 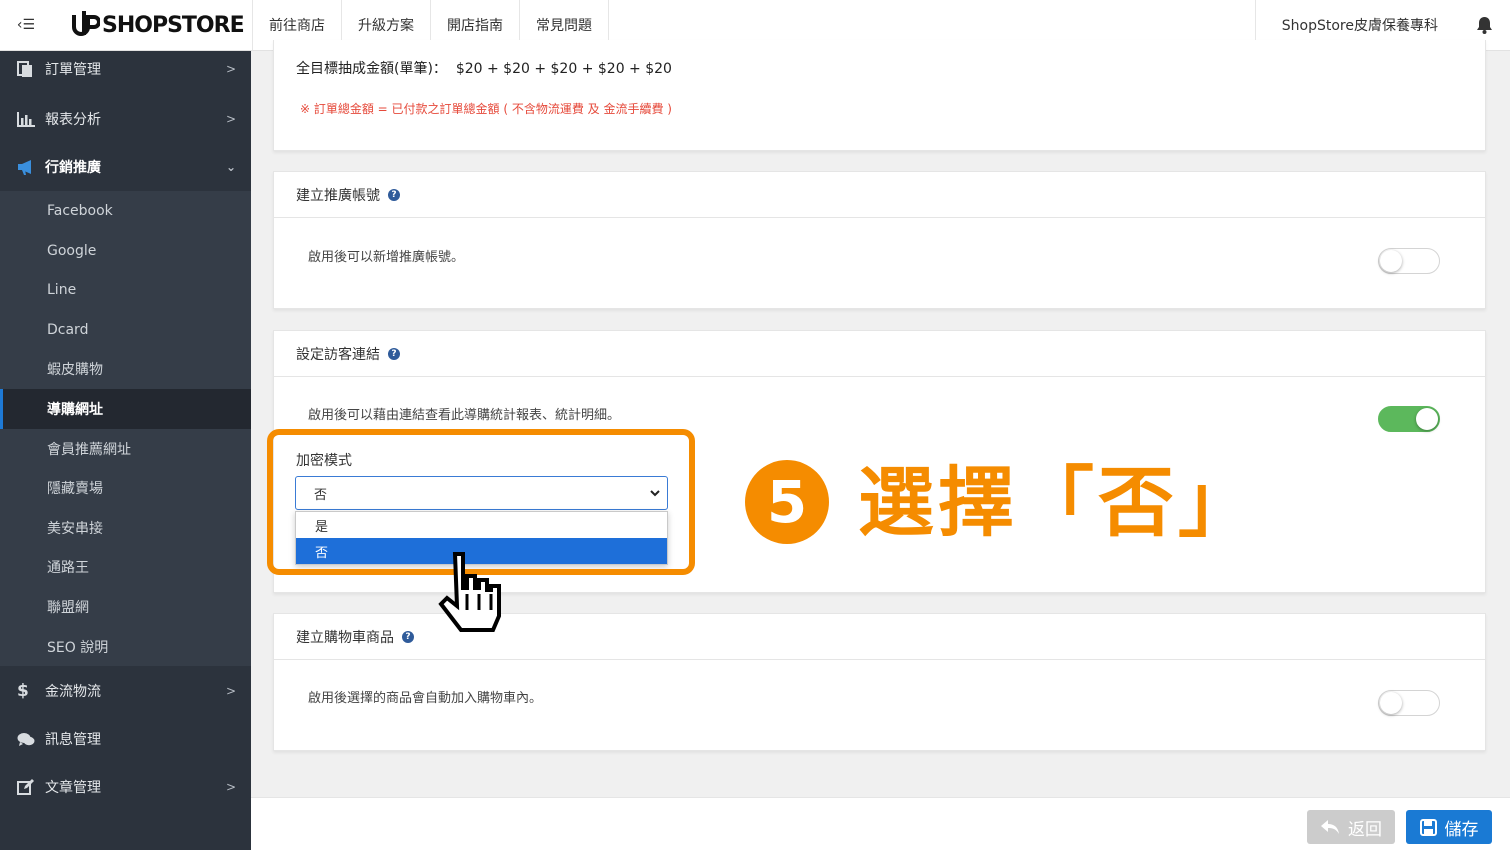 I want to click on sidebar-item-messages: 訊息管理, so click(x=125, y=739).